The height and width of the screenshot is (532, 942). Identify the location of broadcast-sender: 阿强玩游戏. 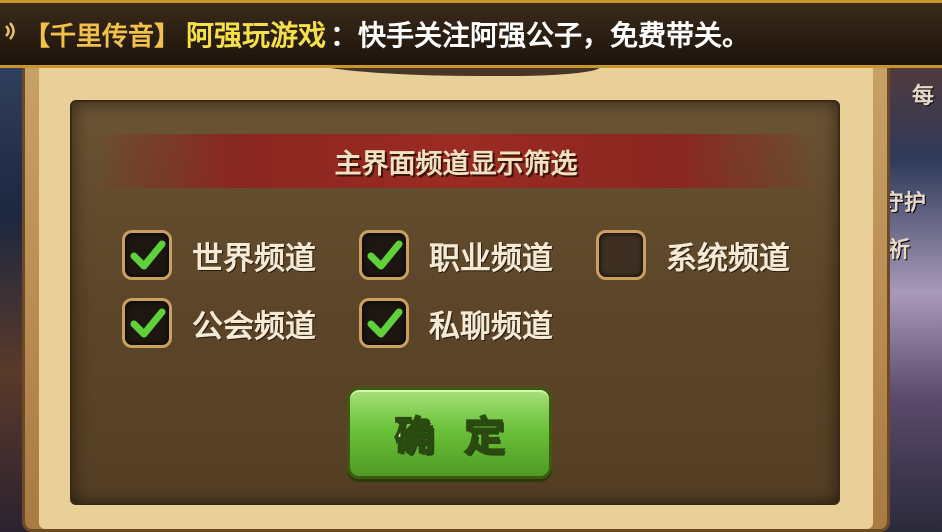
(256, 34).